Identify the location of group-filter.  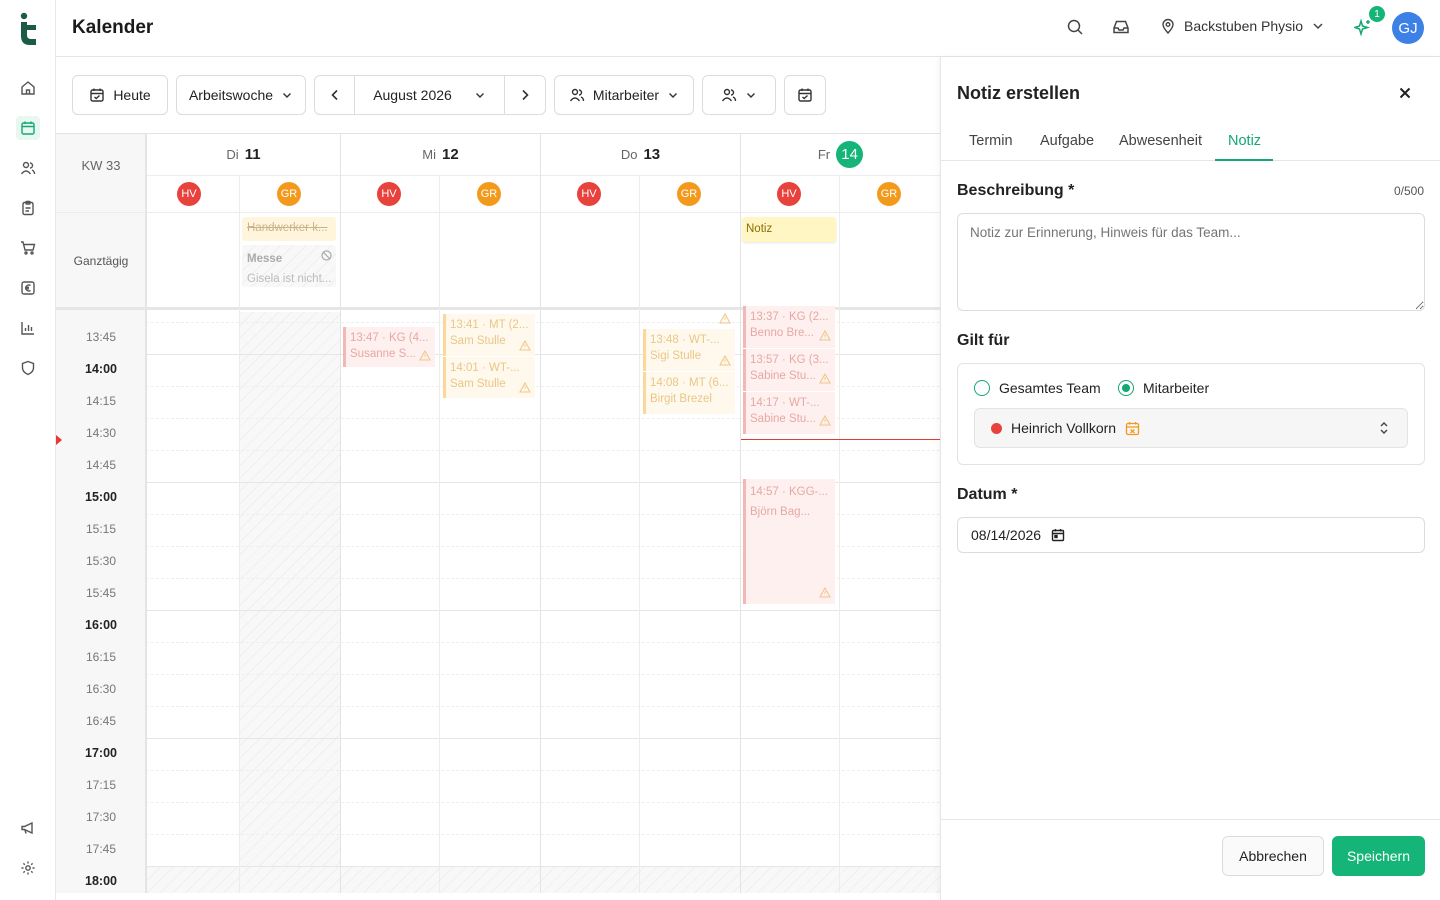
(739, 95).